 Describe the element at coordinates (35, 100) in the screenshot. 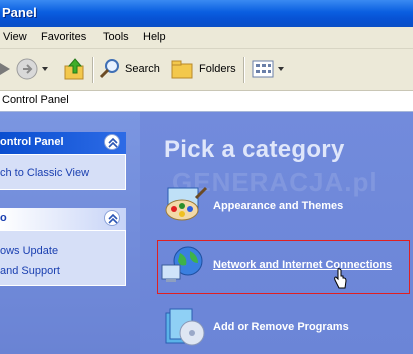

I see `address-value: Control Panel` at that location.